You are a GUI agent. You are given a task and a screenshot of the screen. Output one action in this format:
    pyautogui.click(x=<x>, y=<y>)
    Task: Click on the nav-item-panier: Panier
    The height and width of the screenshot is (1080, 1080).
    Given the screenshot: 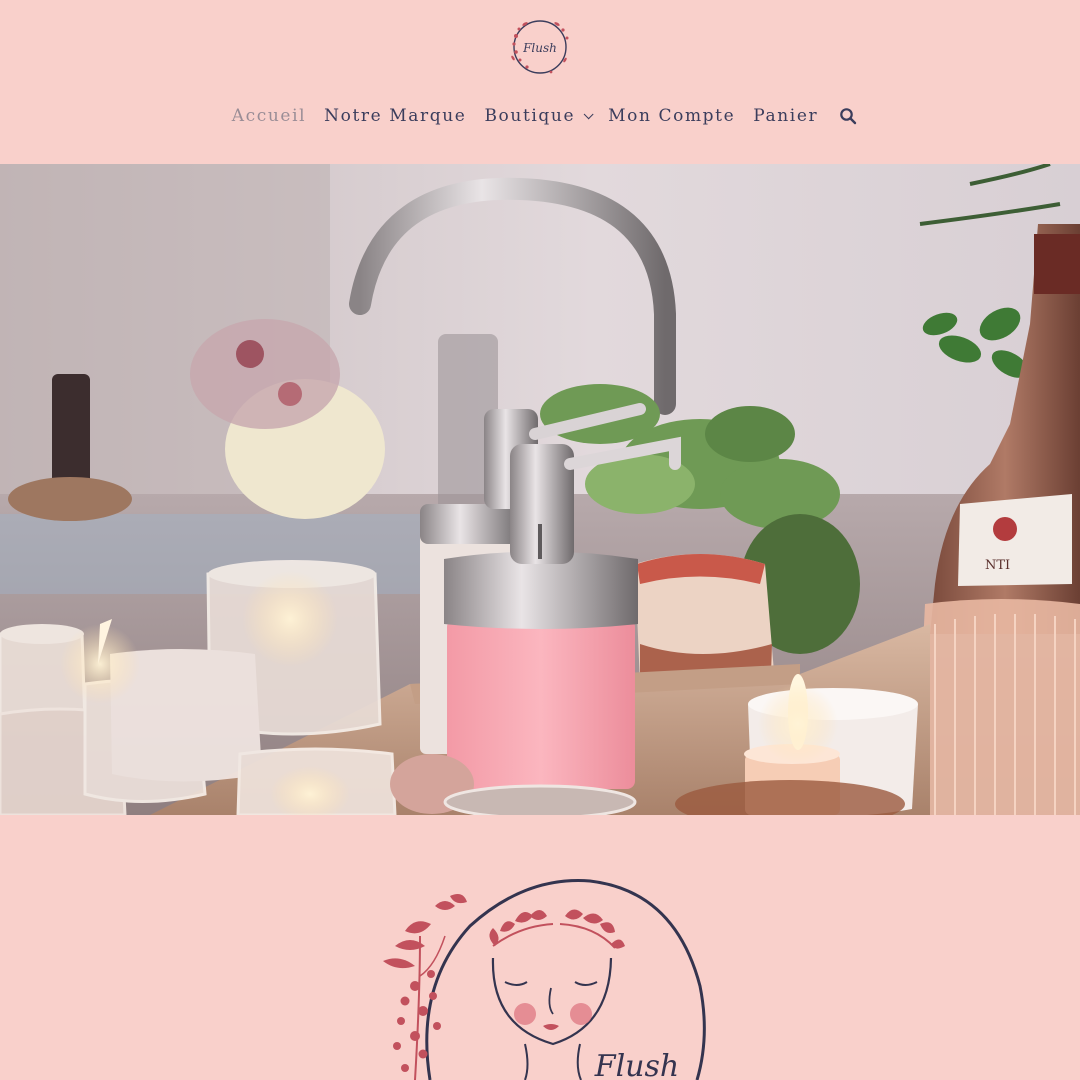 What is the action you would take?
    pyautogui.click(x=785, y=116)
    